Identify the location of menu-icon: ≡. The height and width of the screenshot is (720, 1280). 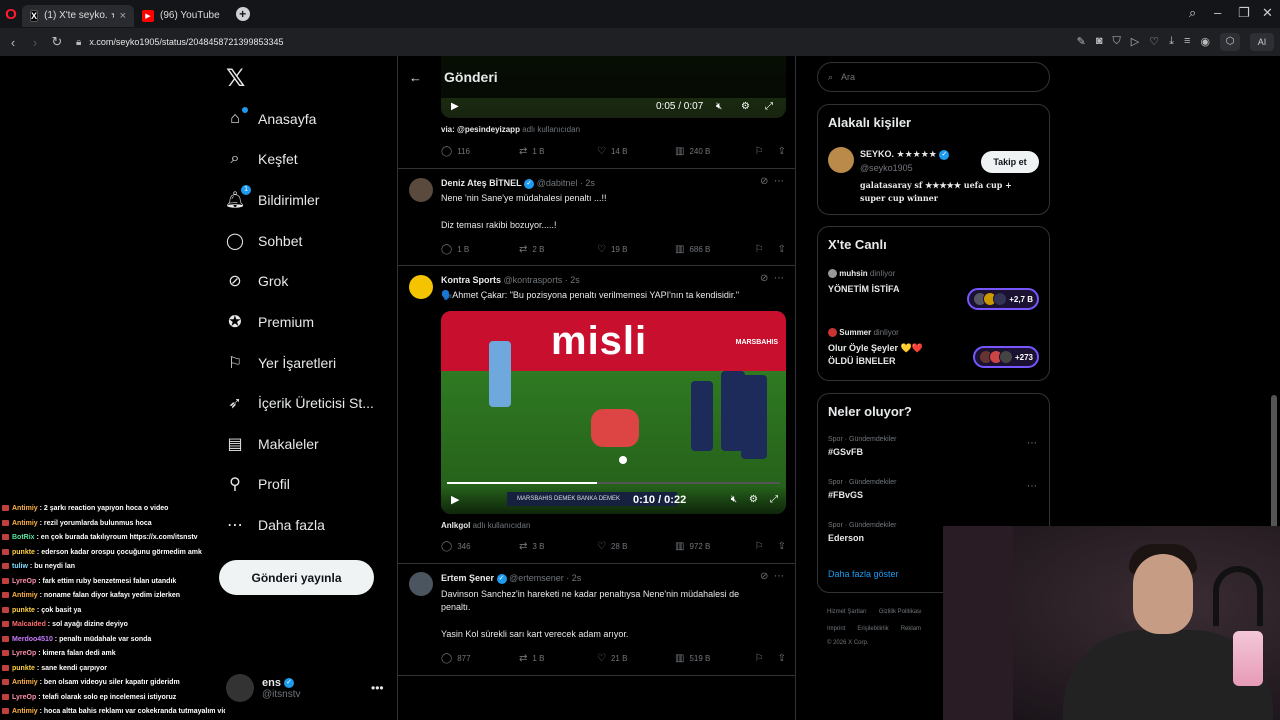
(1187, 41).